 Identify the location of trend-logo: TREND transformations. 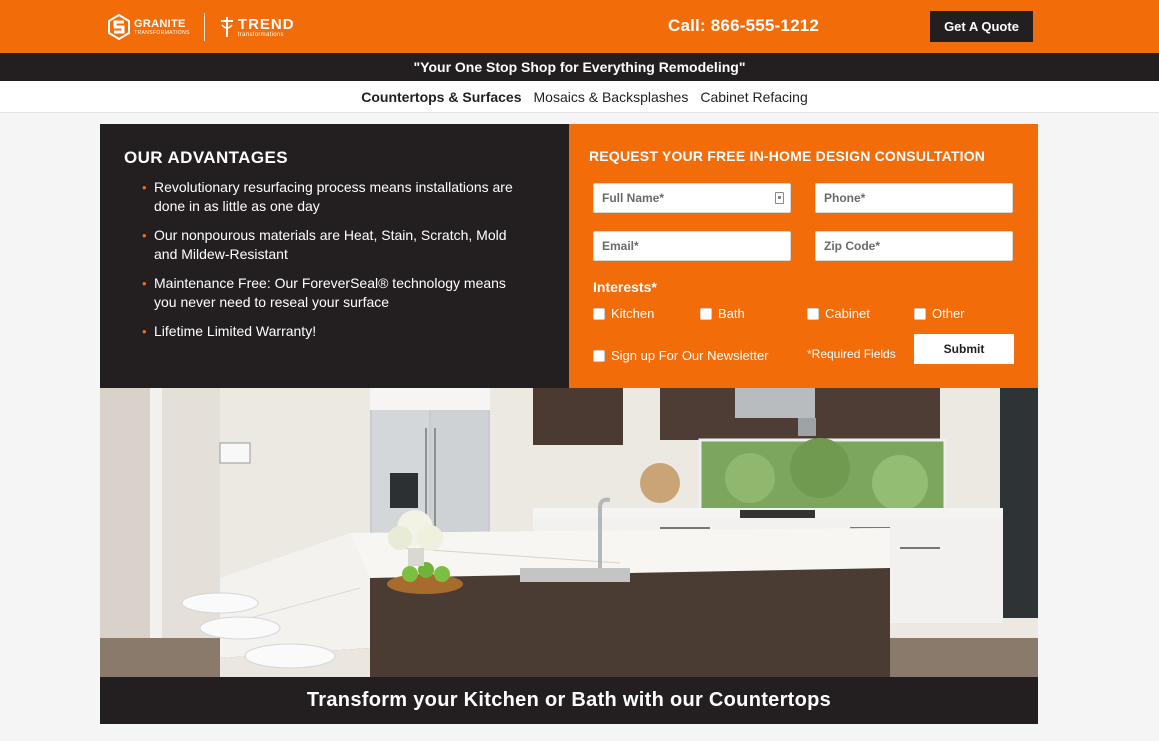
(257, 27).